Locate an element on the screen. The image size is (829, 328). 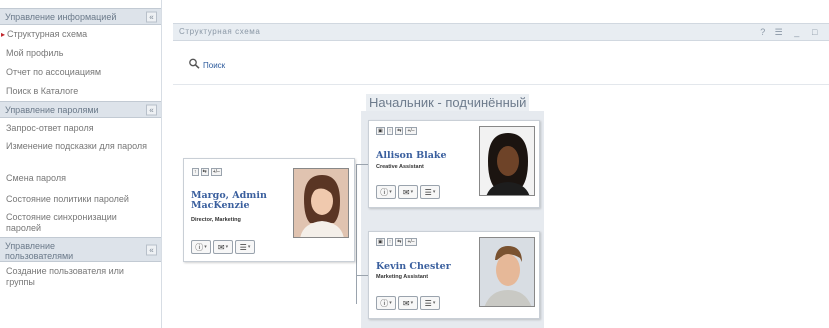
card-action-bar: ↑ ⇆ +/– is located at coordinates (207, 172).